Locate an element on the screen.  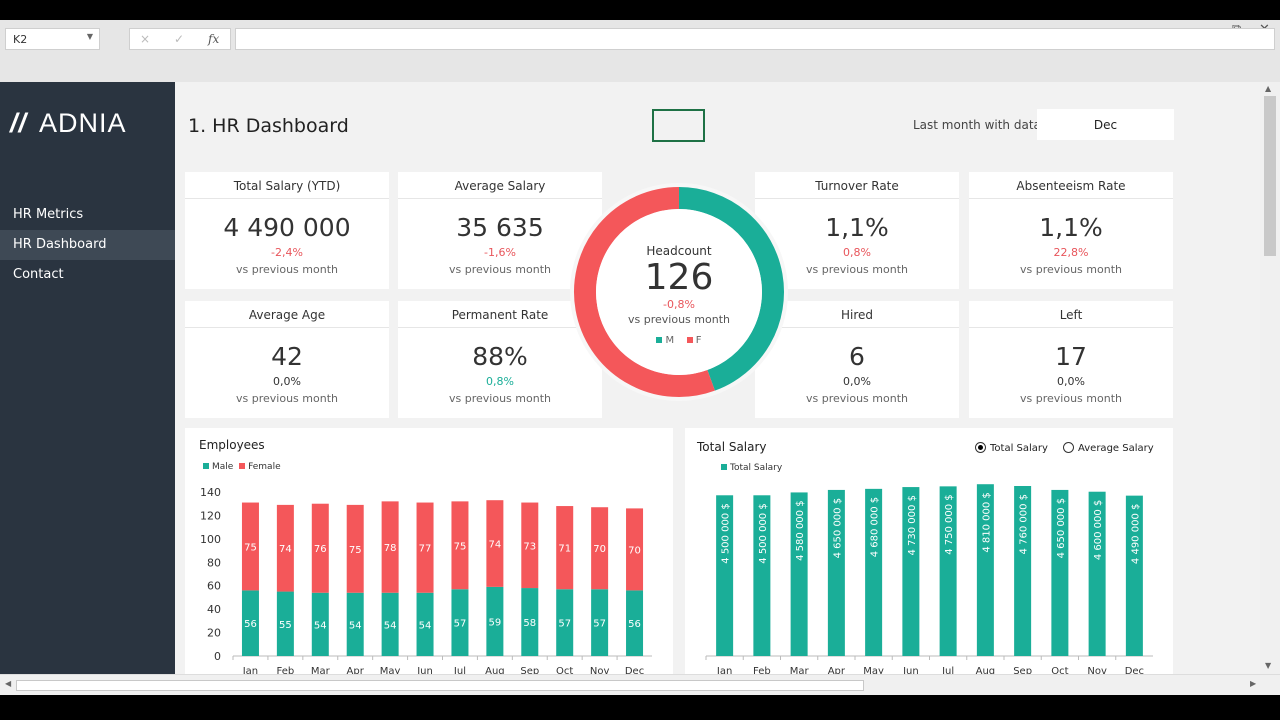
y-tick-label: 40 is located at coordinates (214, 609).